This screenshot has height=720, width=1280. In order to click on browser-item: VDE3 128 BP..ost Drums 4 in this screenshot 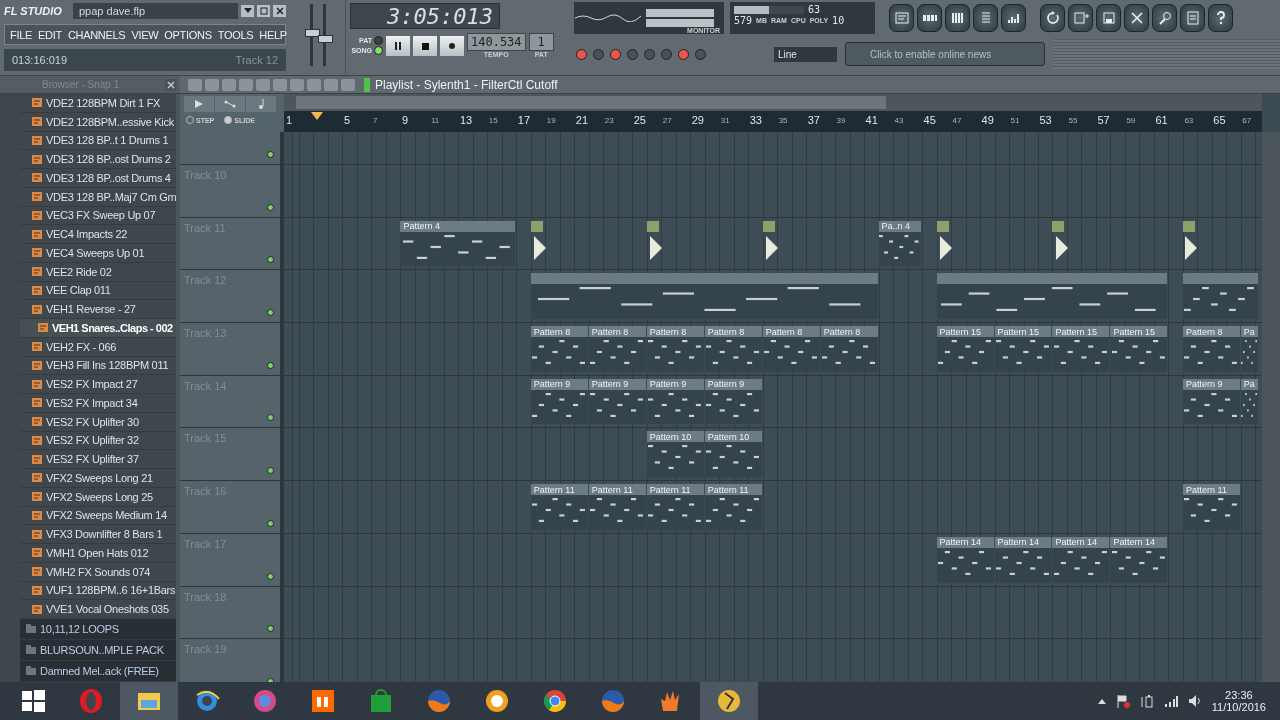, I will do `click(98, 178)`.